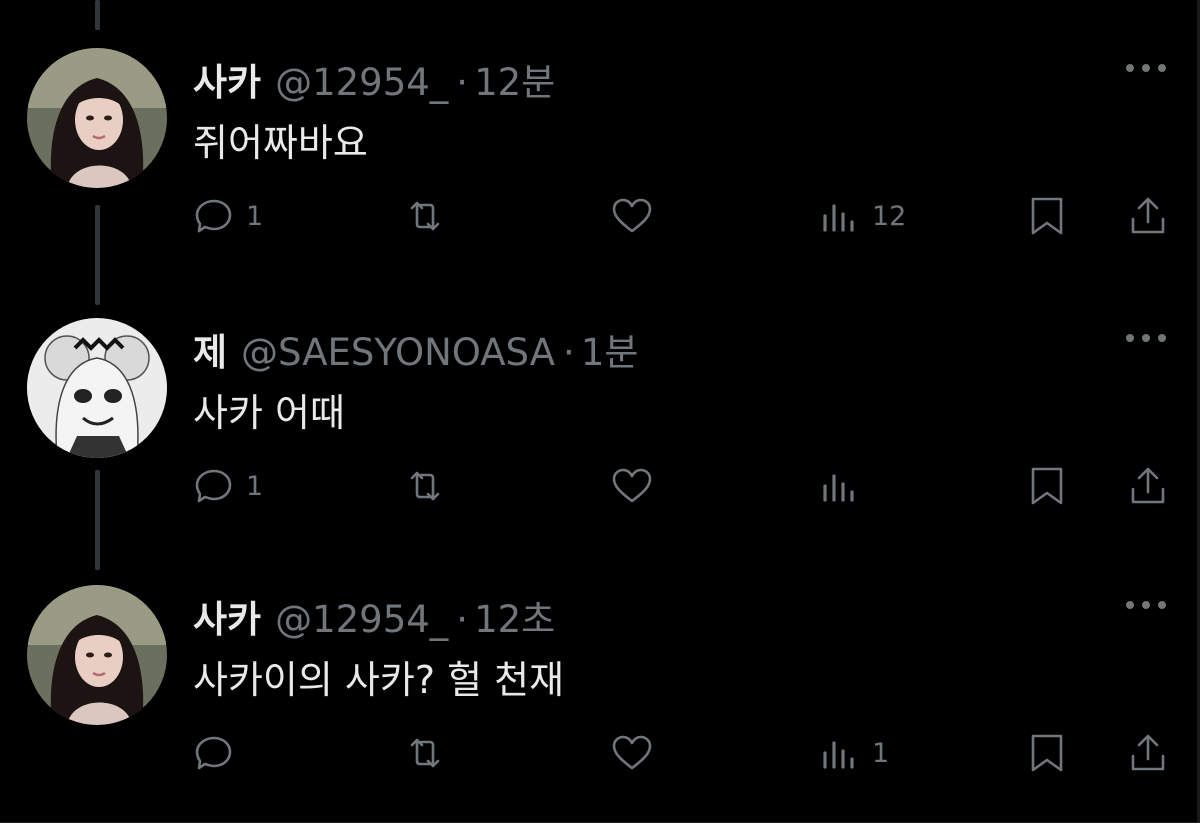  What do you see at coordinates (610, 349) in the screenshot?
I see `timestamp: 1분` at bounding box center [610, 349].